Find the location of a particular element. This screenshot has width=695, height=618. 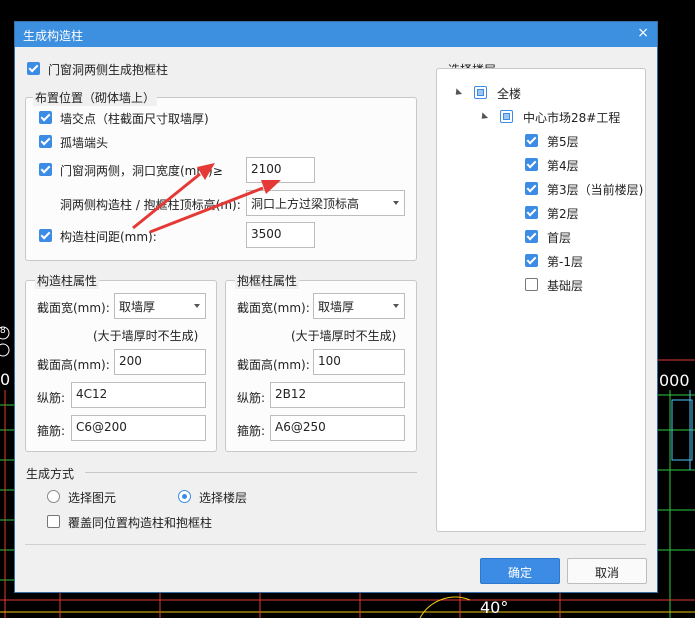

column-width-select: 取墙厚 is located at coordinates (160, 306).